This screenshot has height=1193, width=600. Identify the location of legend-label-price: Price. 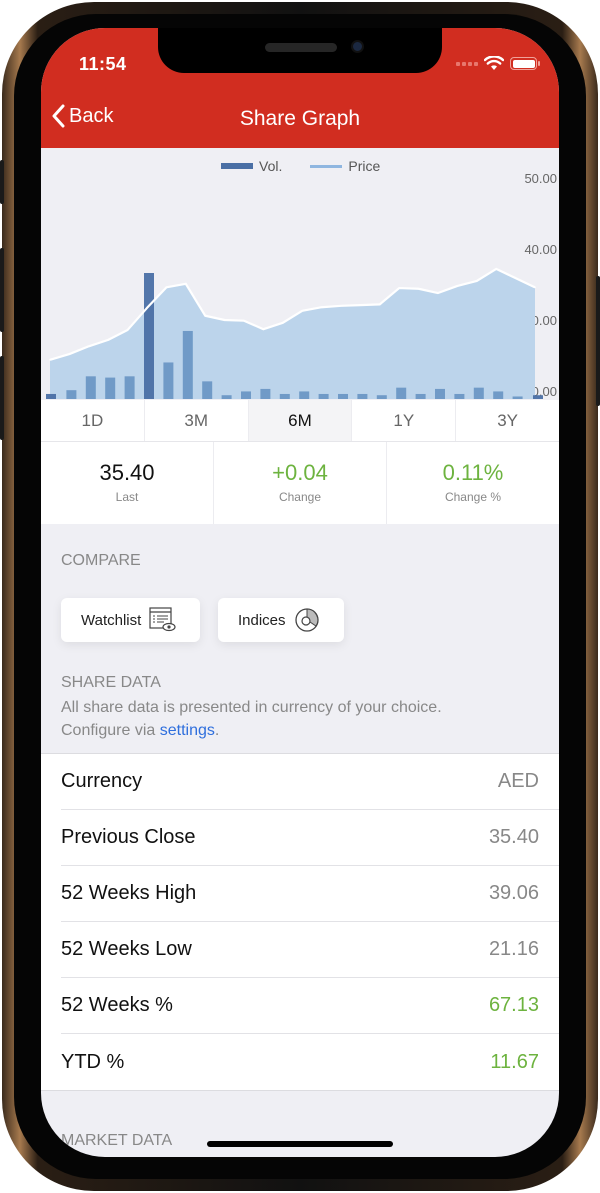
(364, 166).